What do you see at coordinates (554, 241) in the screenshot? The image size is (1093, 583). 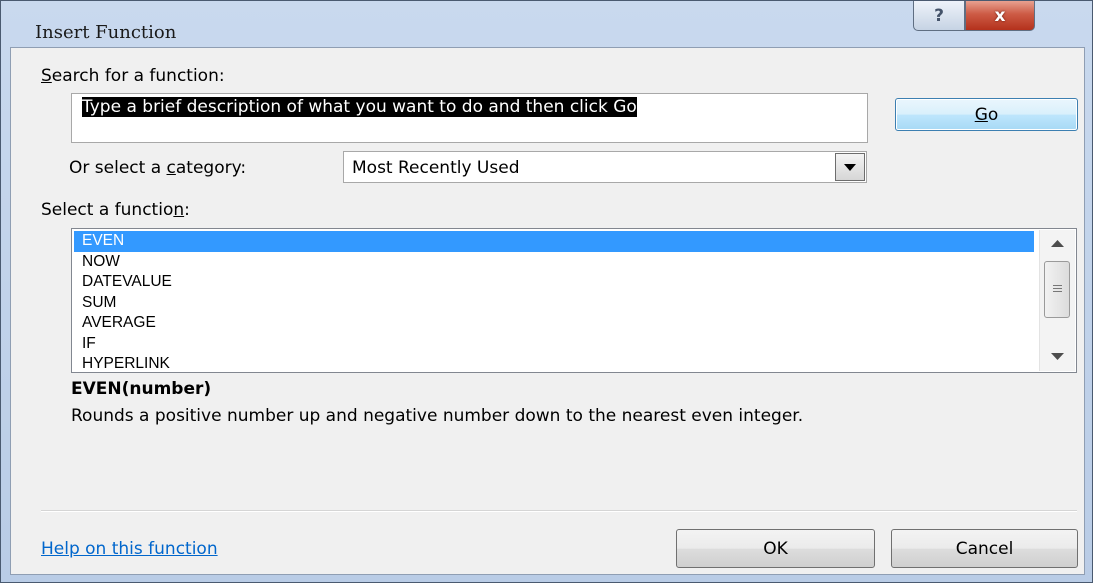 I see `function-list-item: EVEN` at bounding box center [554, 241].